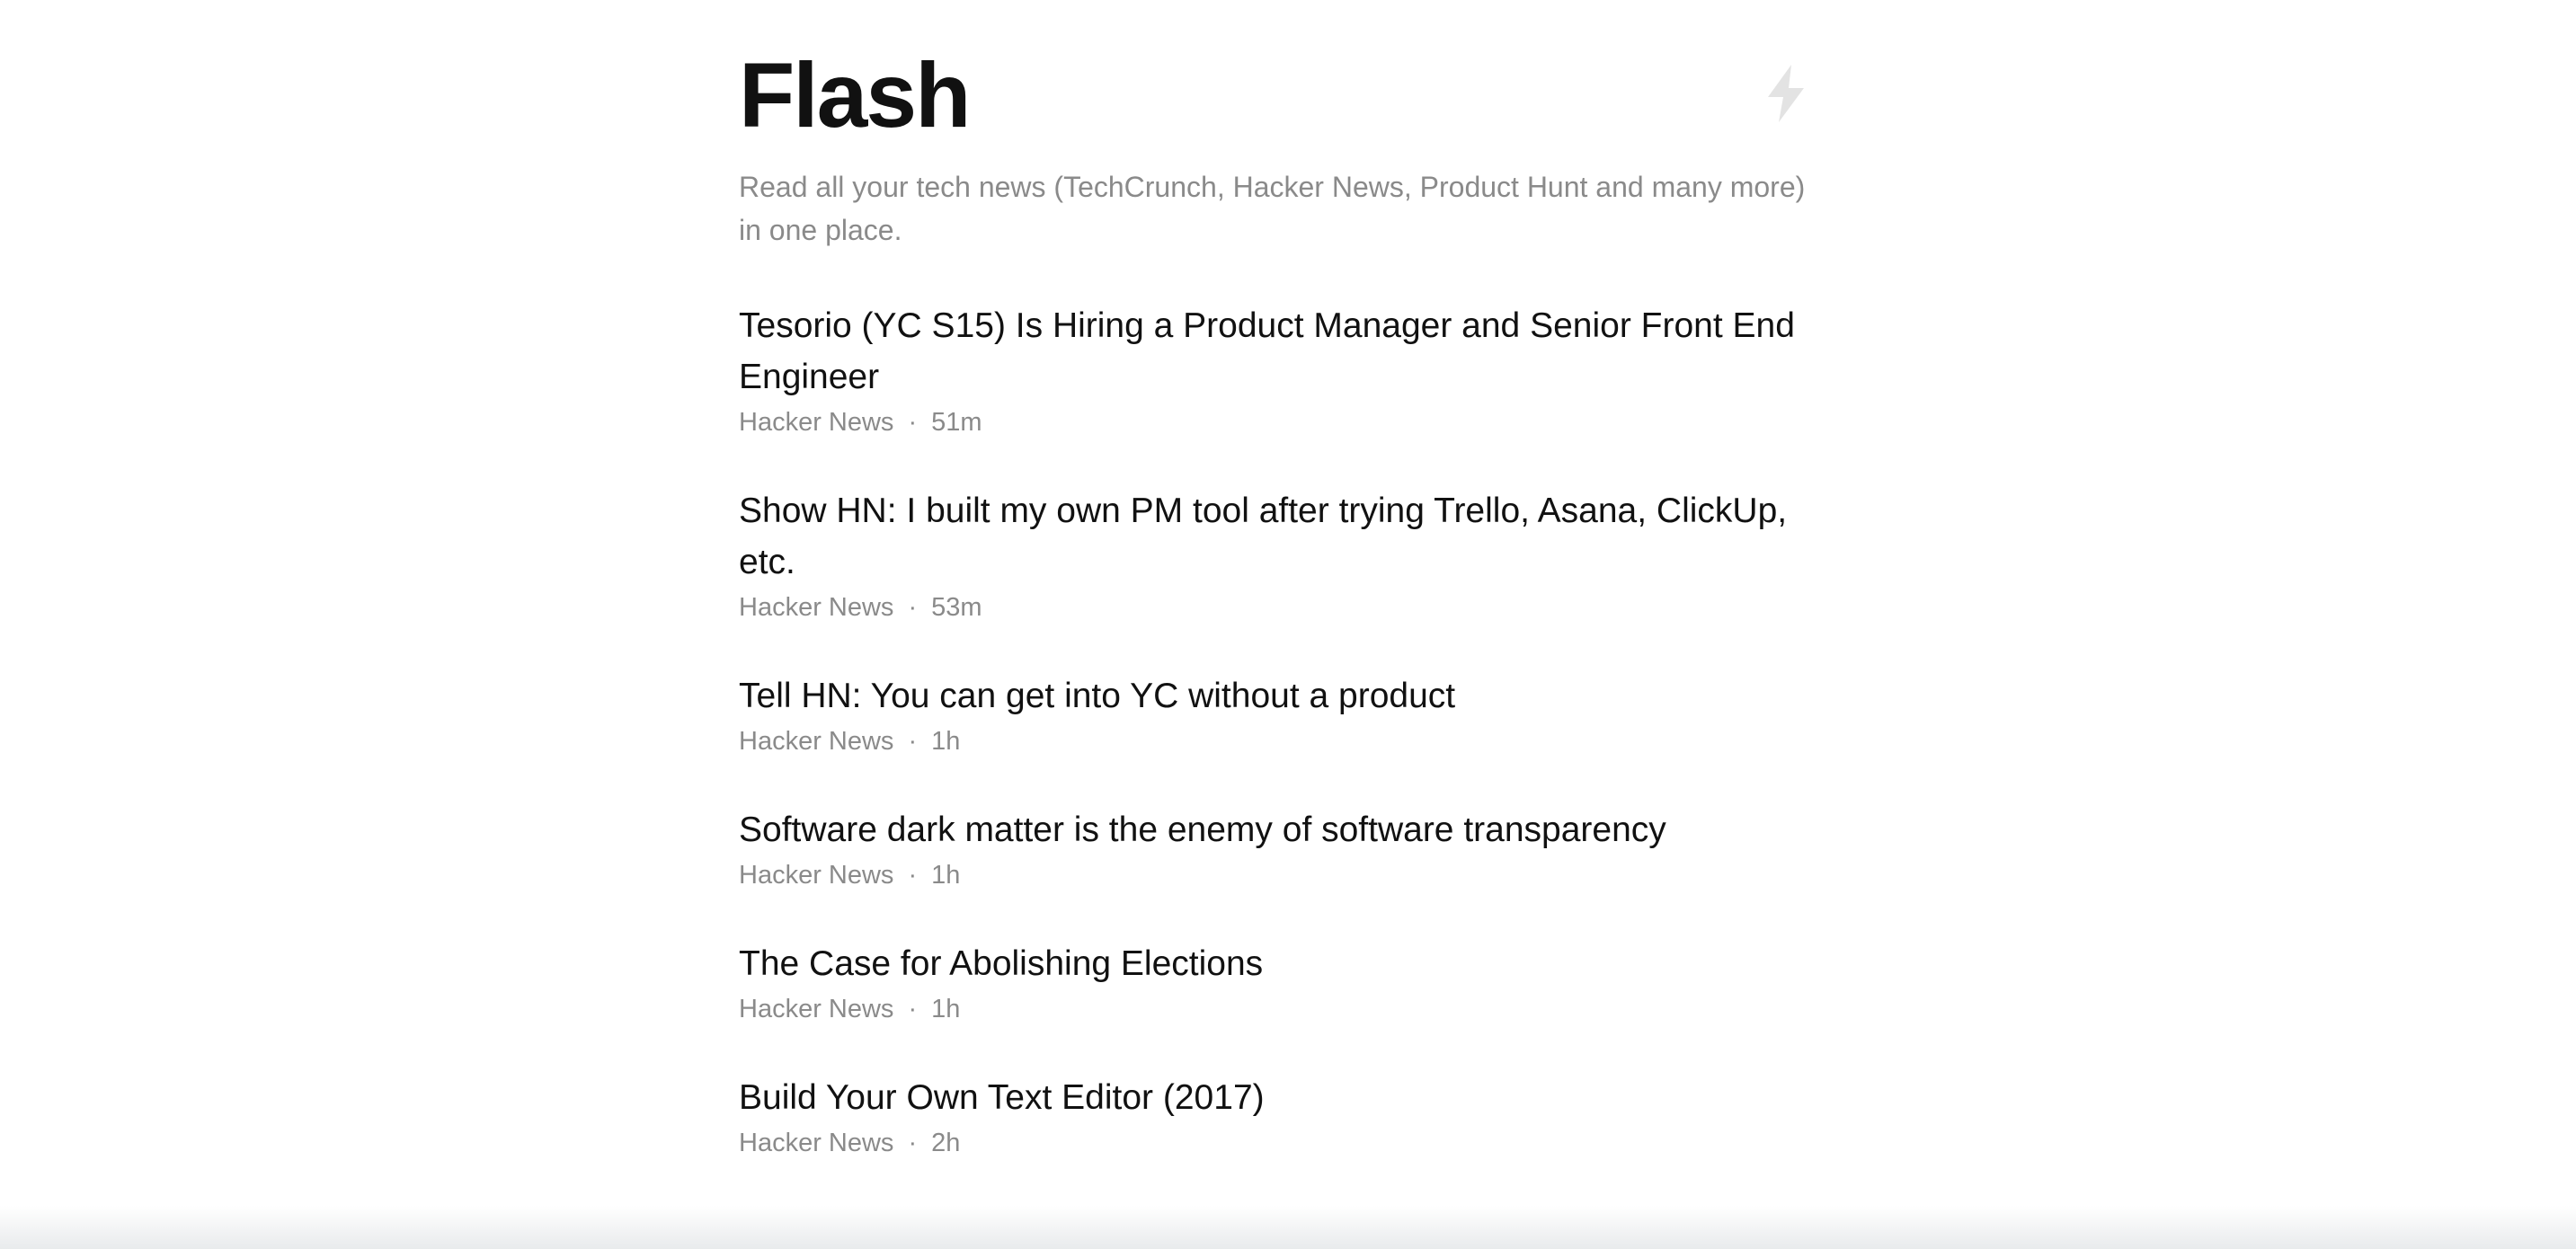 The image size is (2576, 1249). I want to click on lightning-icon, so click(1785, 93).